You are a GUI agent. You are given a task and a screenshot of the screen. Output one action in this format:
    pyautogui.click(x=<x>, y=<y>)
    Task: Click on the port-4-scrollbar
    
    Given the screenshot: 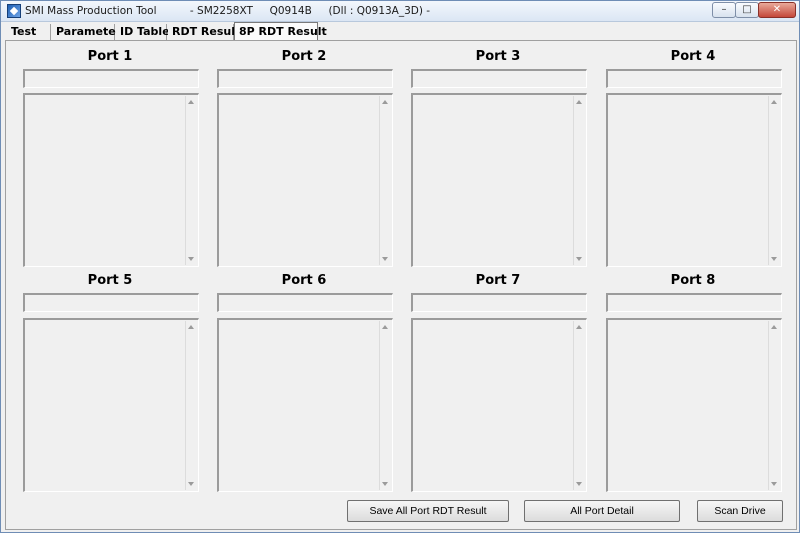 What is the action you would take?
    pyautogui.click(x=774, y=180)
    